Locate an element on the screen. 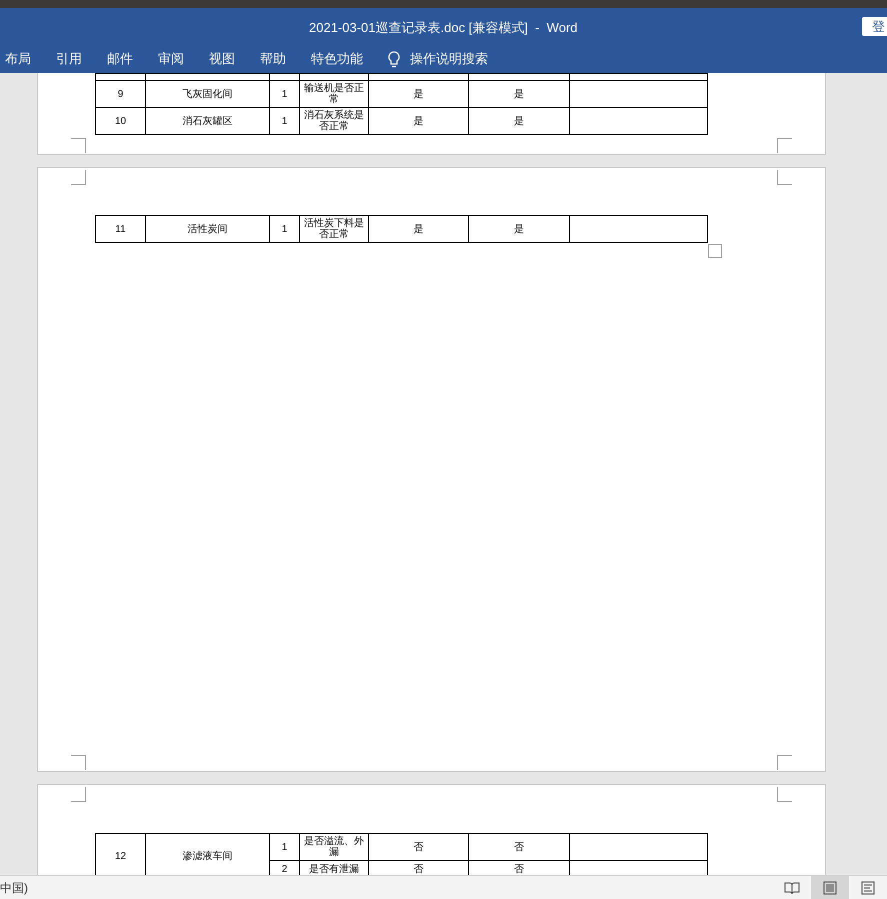 Image resolution: width=887 pixels, height=899 pixels. lightbulb-icon is located at coordinates (394, 59).